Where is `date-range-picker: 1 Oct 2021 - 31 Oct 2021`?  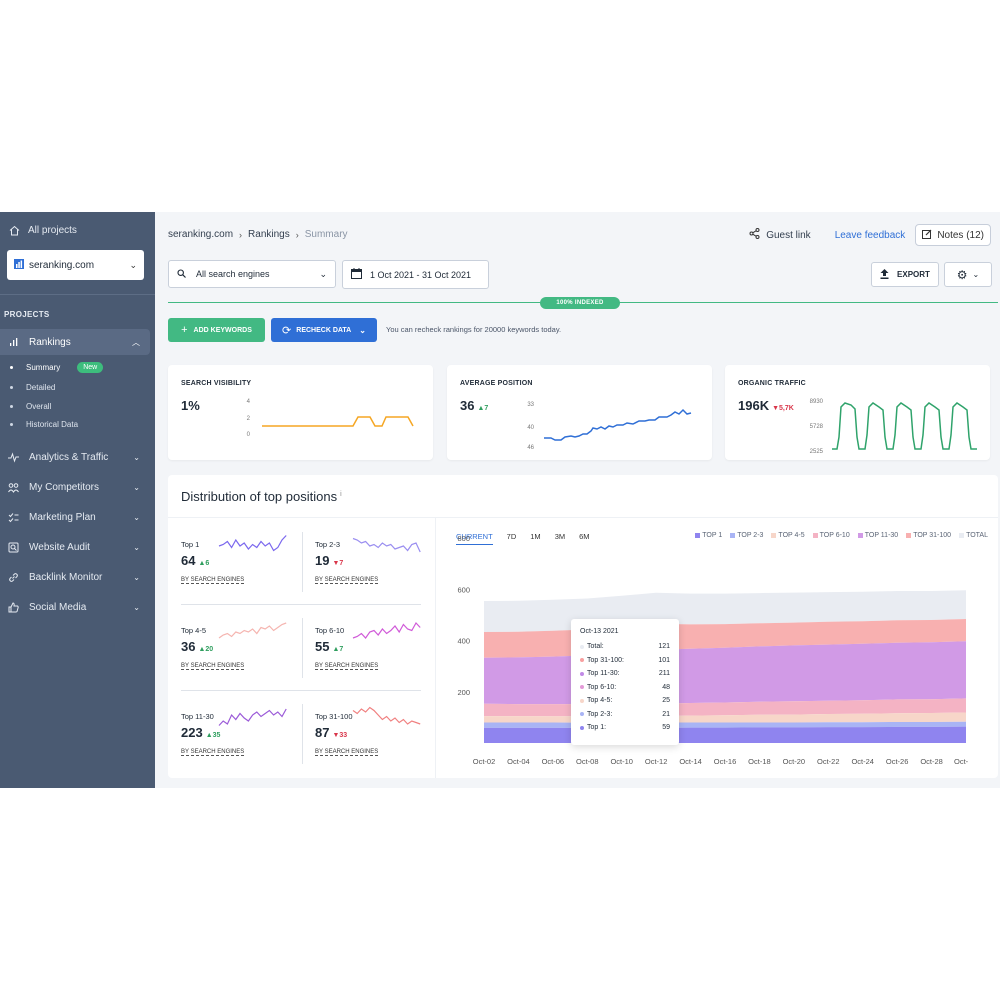
date-range-picker: 1 Oct 2021 - 31 Oct 2021 is located at coordinates (415, 274).